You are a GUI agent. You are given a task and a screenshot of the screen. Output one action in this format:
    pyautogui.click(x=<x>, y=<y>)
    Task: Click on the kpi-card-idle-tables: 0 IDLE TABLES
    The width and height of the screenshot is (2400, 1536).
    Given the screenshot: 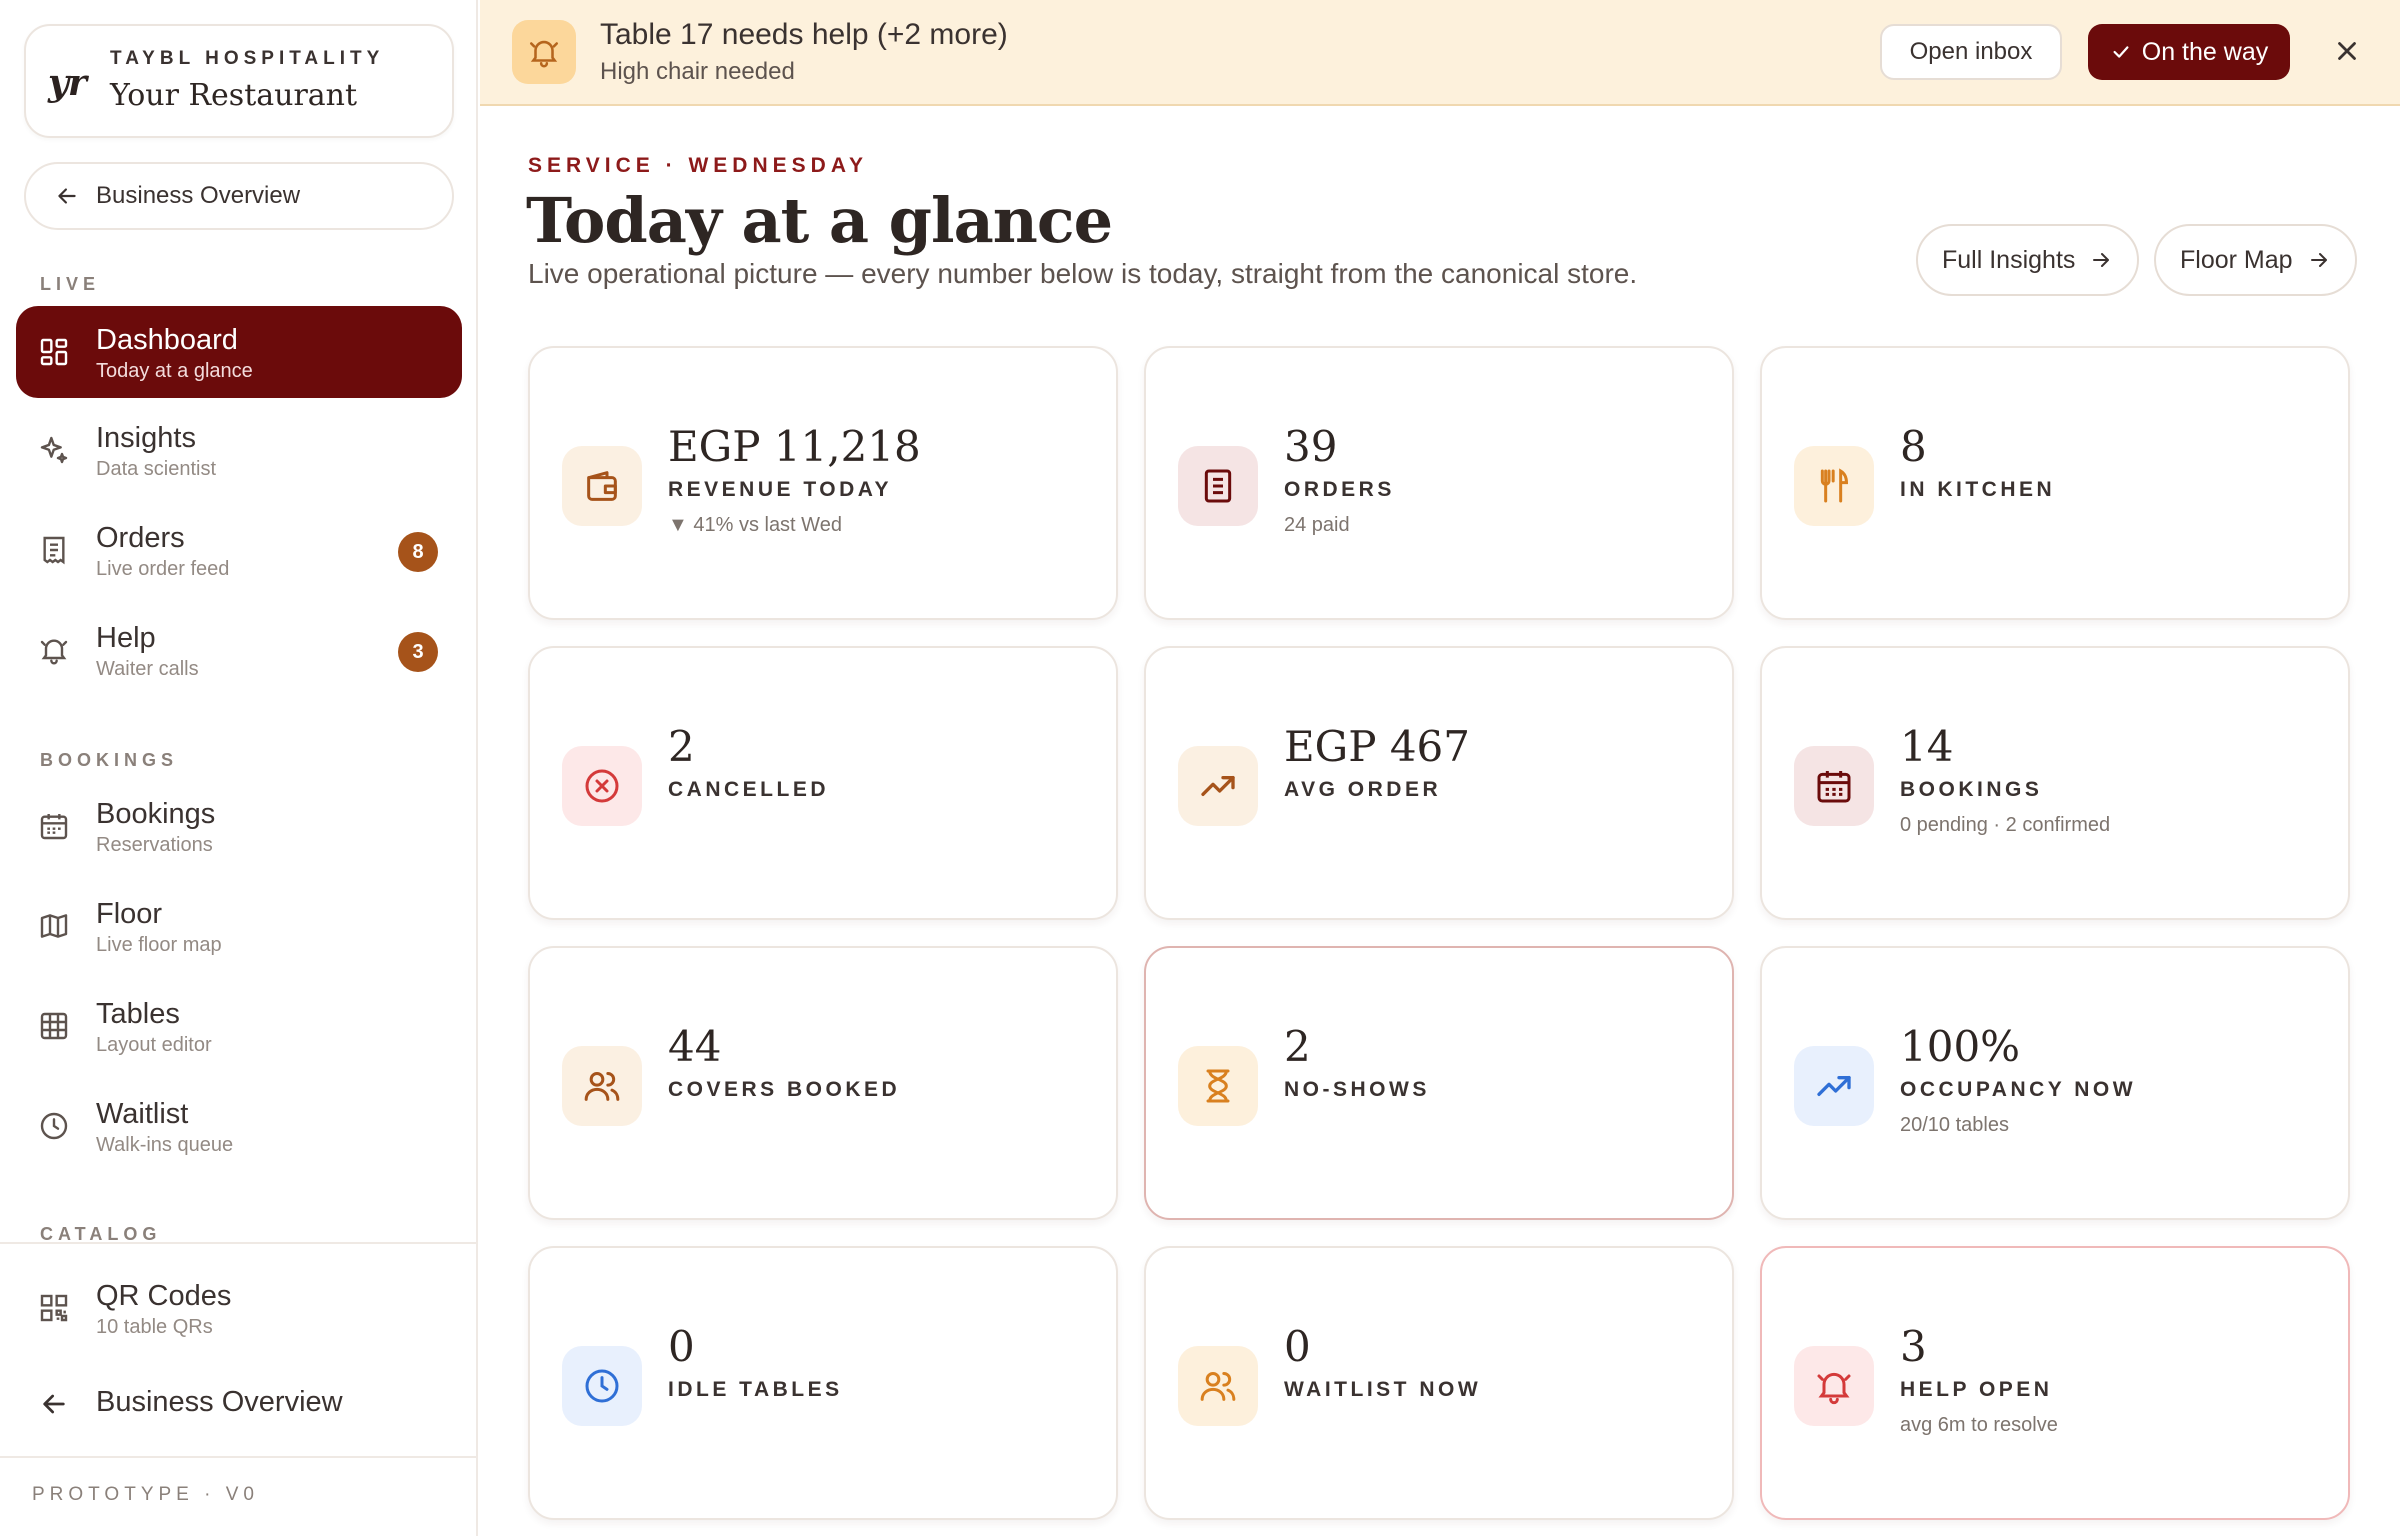 What is the action you would take?
    pyautogui.click(x=823, y=1383)
    